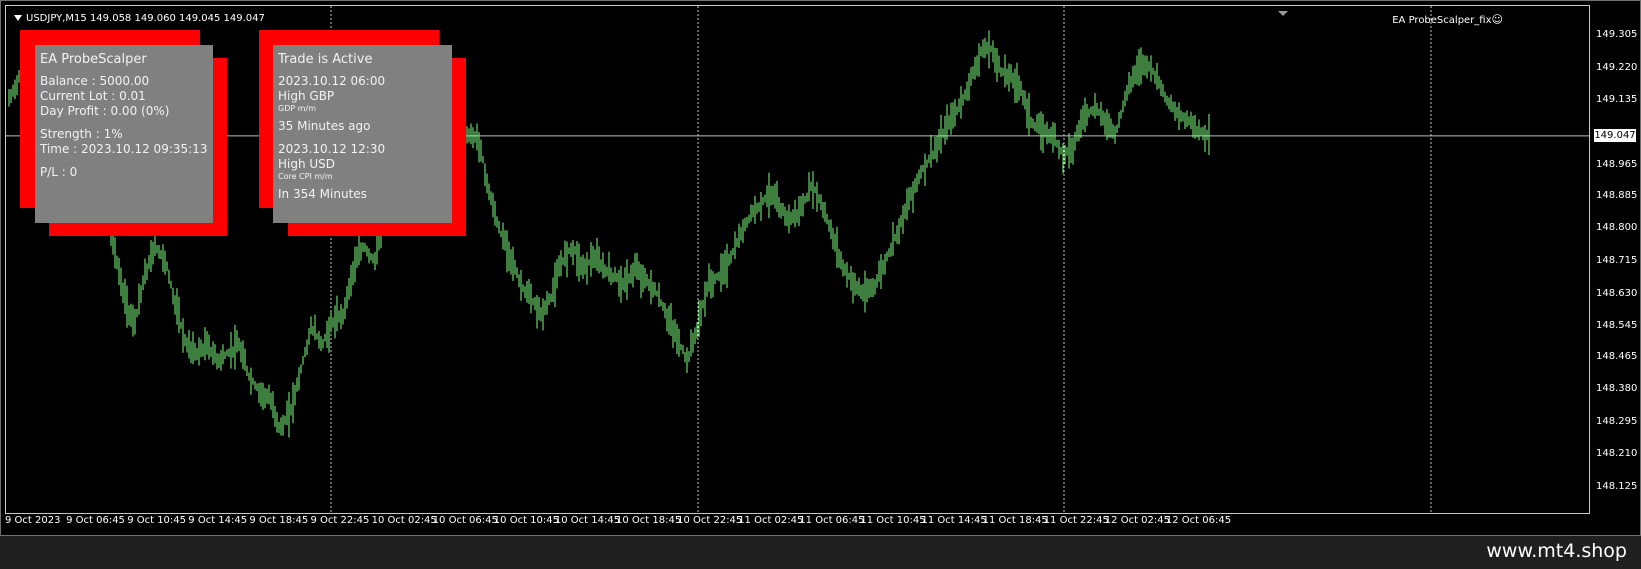 The width and height of the screenshot is (1641, 569). I want to click on news2-impact: High USD, so click(307, 164).